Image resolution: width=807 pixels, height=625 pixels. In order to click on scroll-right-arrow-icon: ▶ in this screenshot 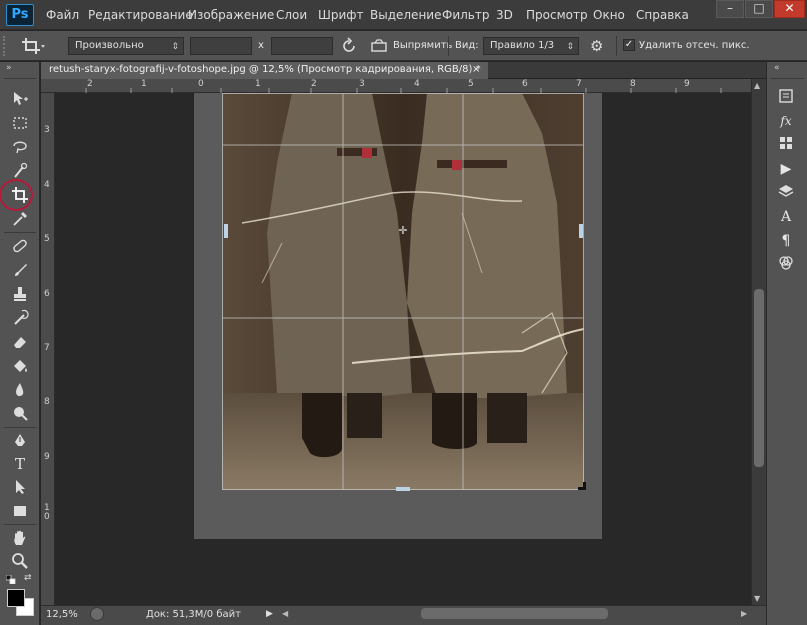, I will do `click(744, 613)`.